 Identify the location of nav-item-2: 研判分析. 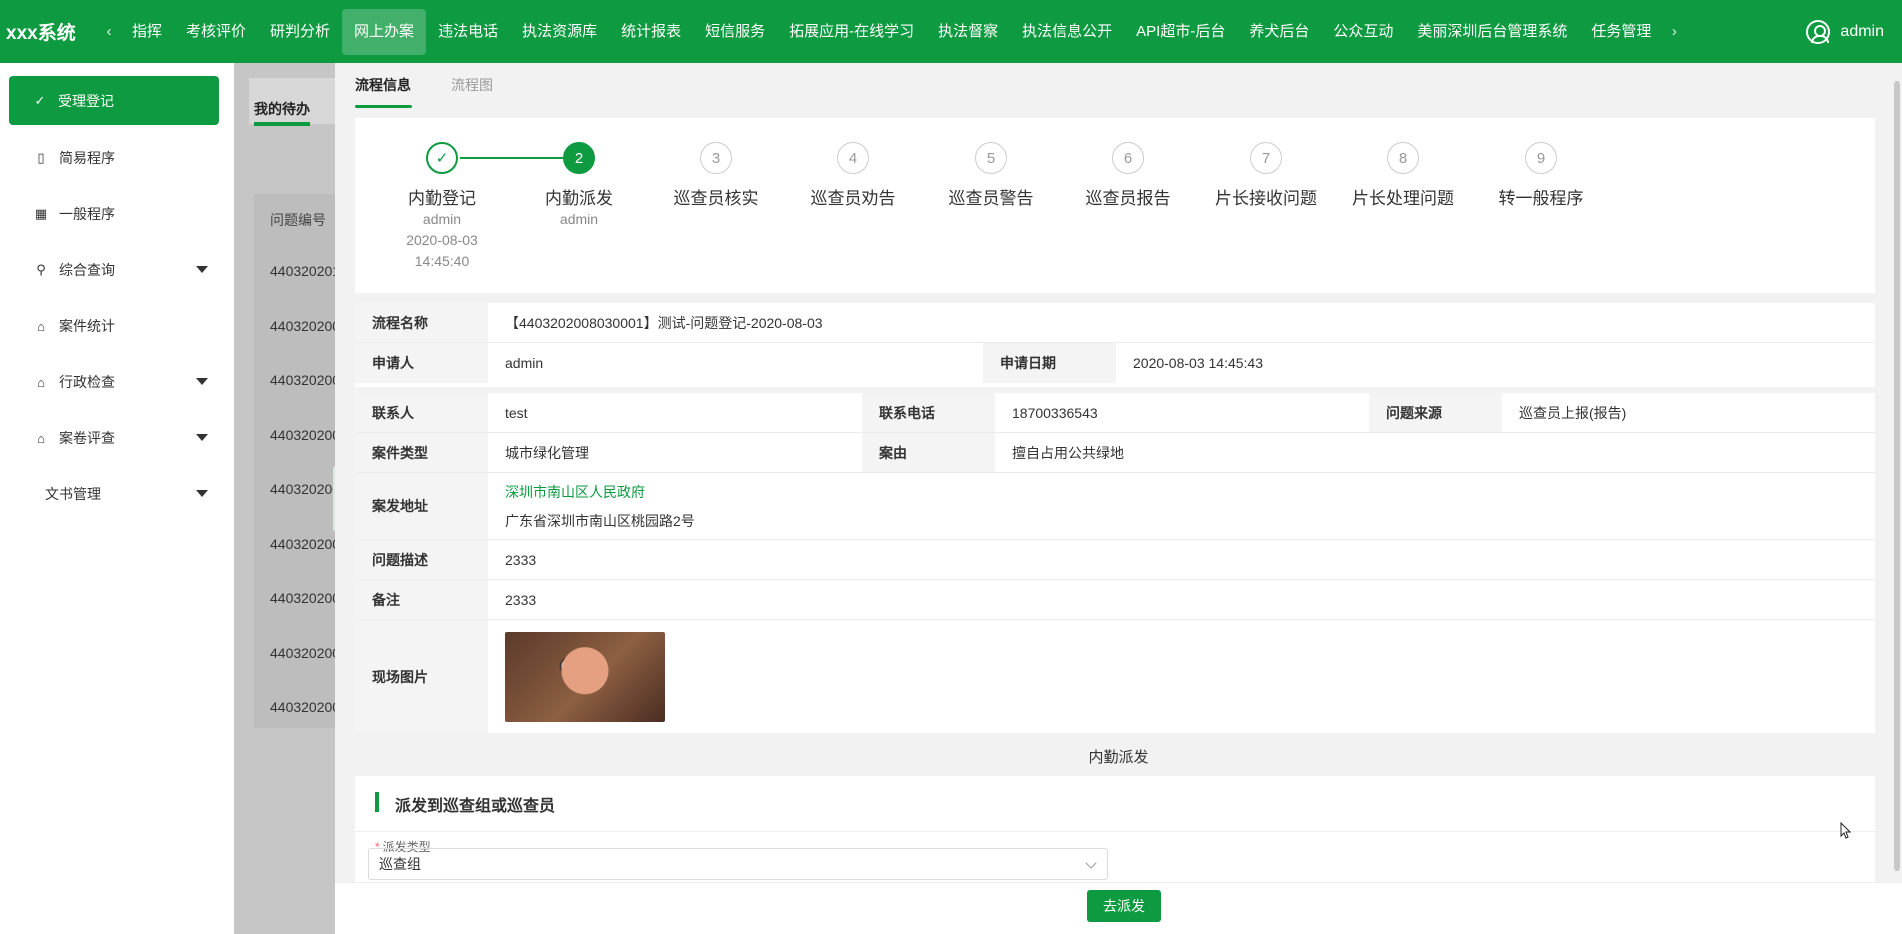
(300, 32).